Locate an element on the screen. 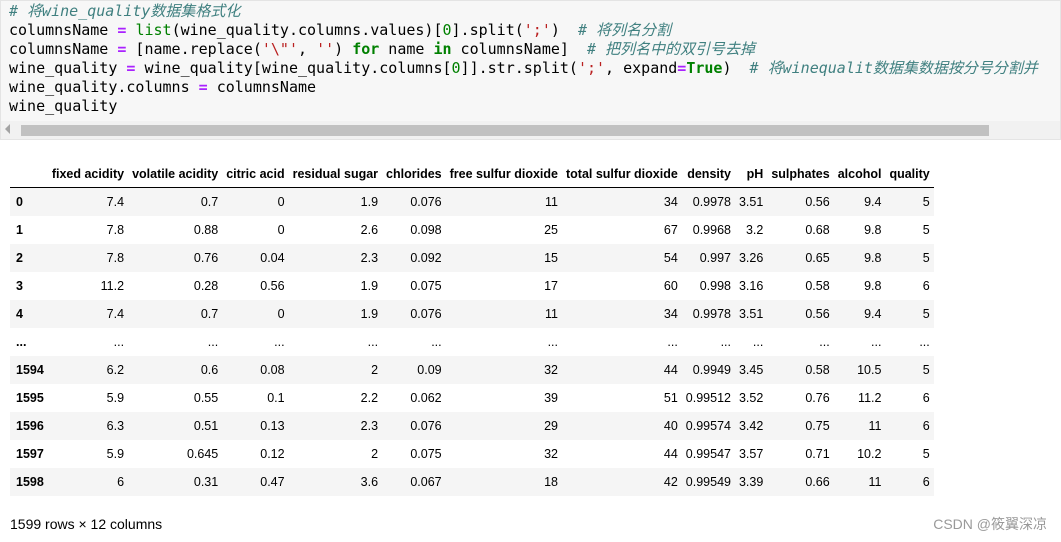  column-header: volatile acidity is located at coordinates (175, 174).